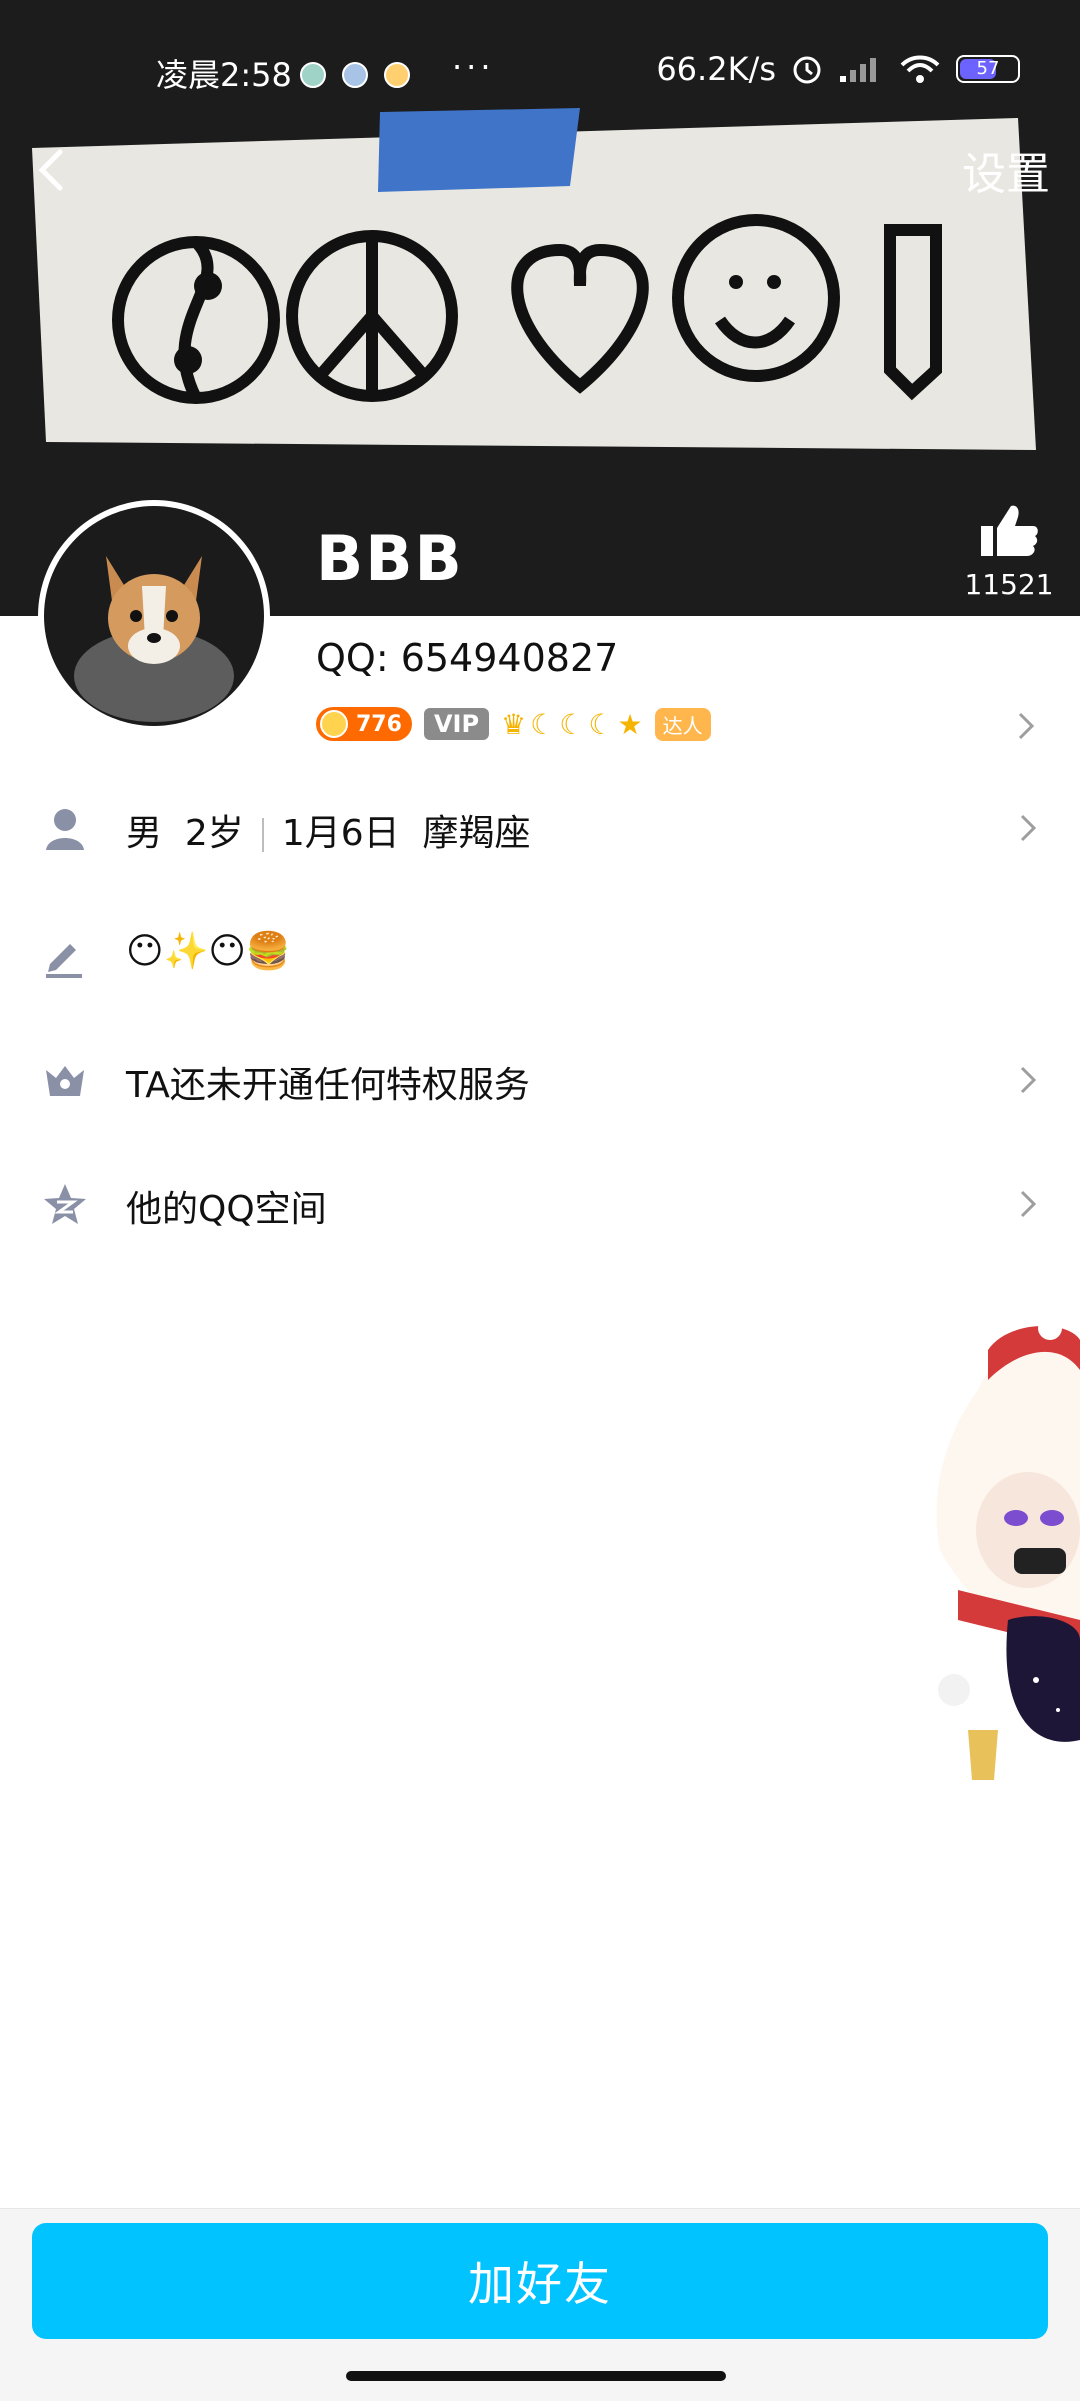 The width and height of the screenshot is (1080, 2401). I want to click on person-icon, so click(65, 829).